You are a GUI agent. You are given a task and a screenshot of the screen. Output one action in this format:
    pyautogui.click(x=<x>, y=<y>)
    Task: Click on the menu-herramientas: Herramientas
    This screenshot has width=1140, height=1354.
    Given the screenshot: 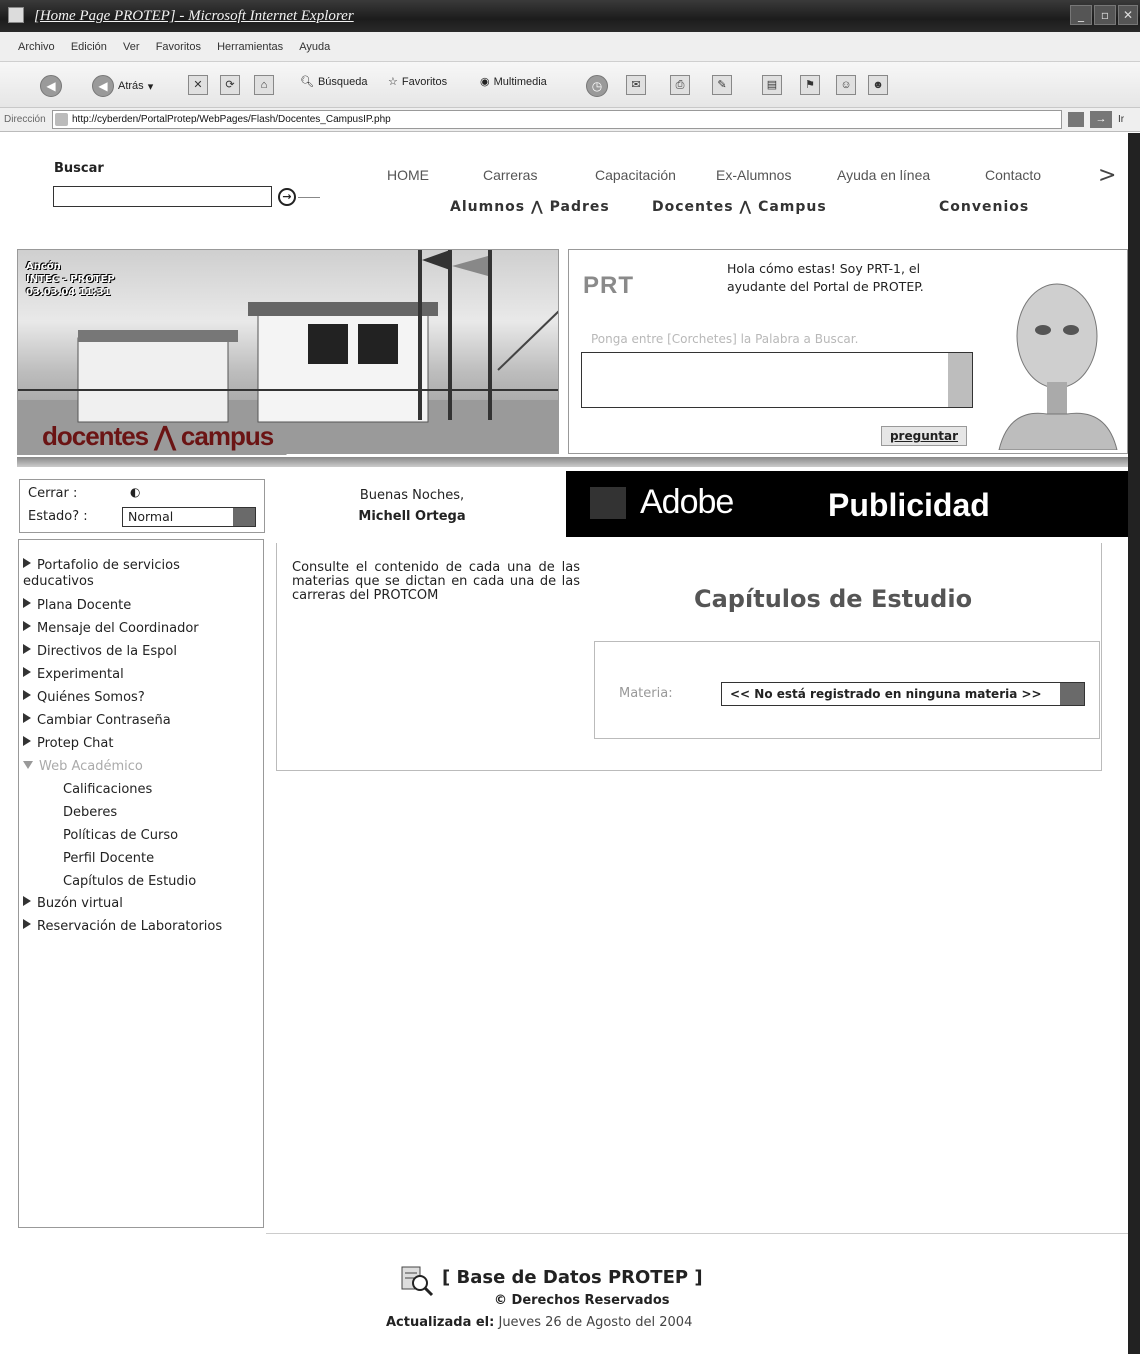 What is the action you would take?
    pyautogui.click(x=250, y=47)
    